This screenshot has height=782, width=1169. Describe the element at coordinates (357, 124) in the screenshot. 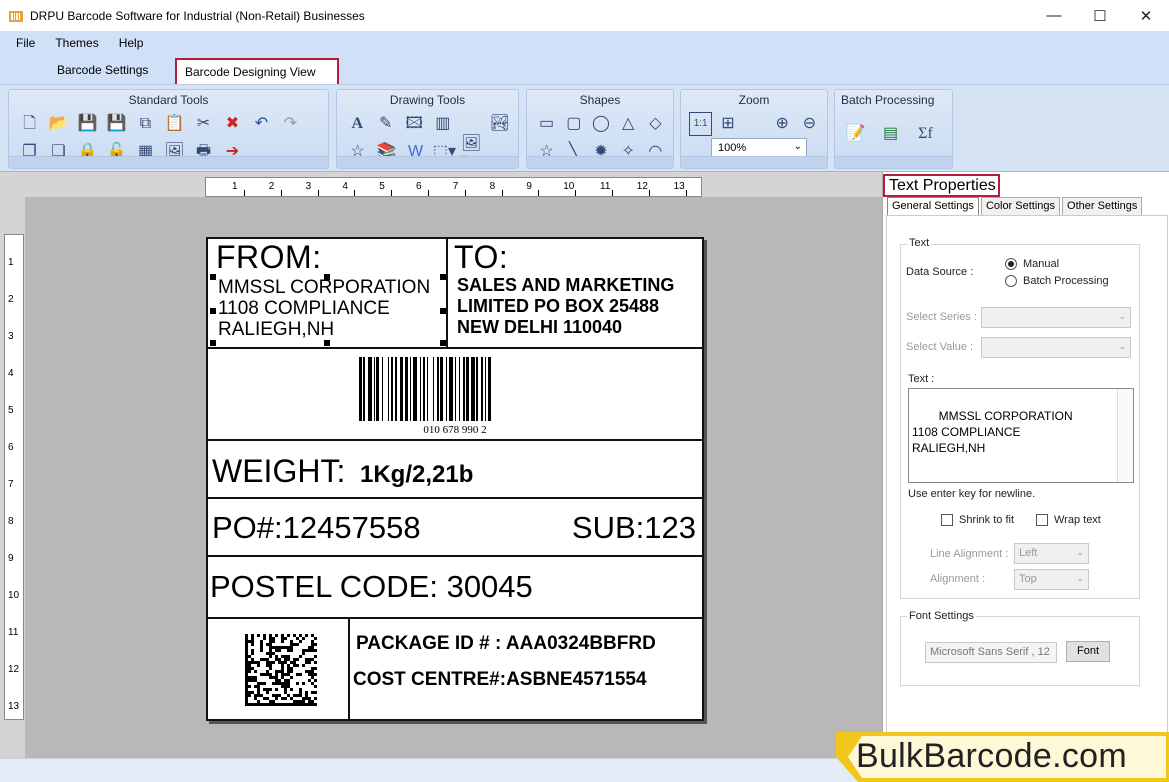

I see `text-tool-icon: A` at that location.